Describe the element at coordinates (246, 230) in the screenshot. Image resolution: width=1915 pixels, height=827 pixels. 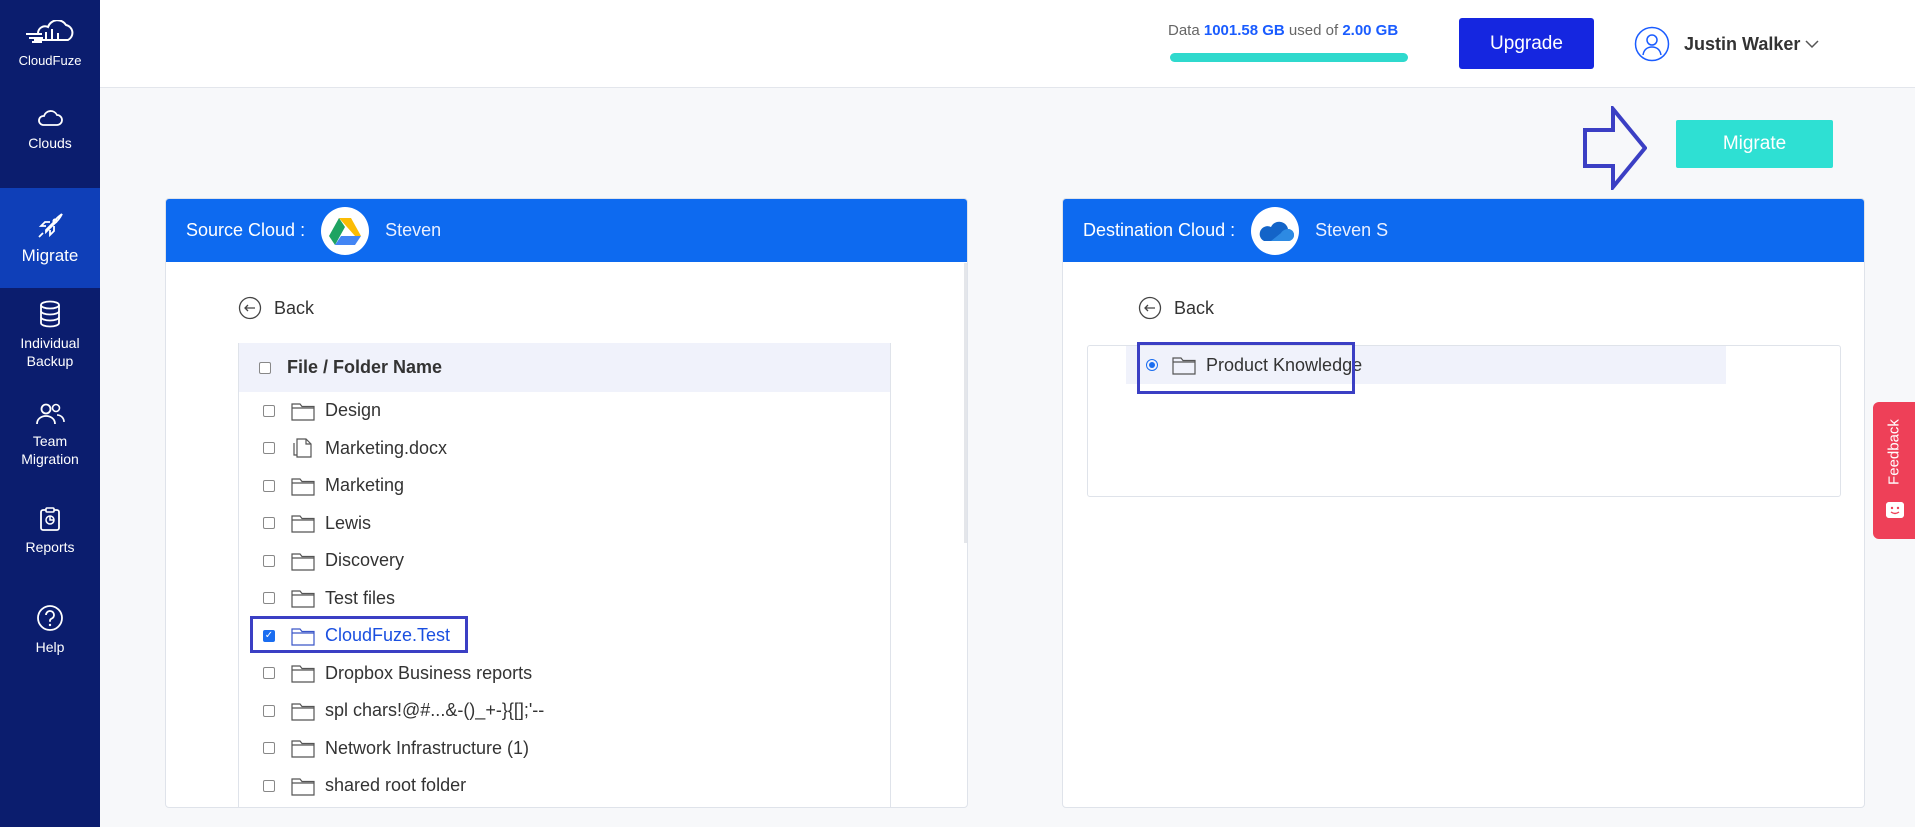
I see `source-cloud-title: Source Cloud :` at that location.